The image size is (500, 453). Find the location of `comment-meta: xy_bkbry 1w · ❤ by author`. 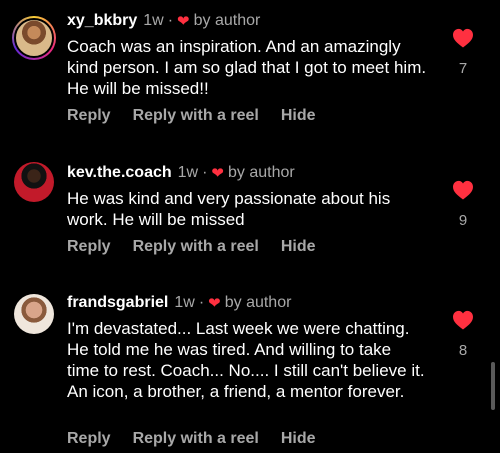

comment-meta: xy_bkbry 1w · ❤ by author is located at coordinates (249, 21).